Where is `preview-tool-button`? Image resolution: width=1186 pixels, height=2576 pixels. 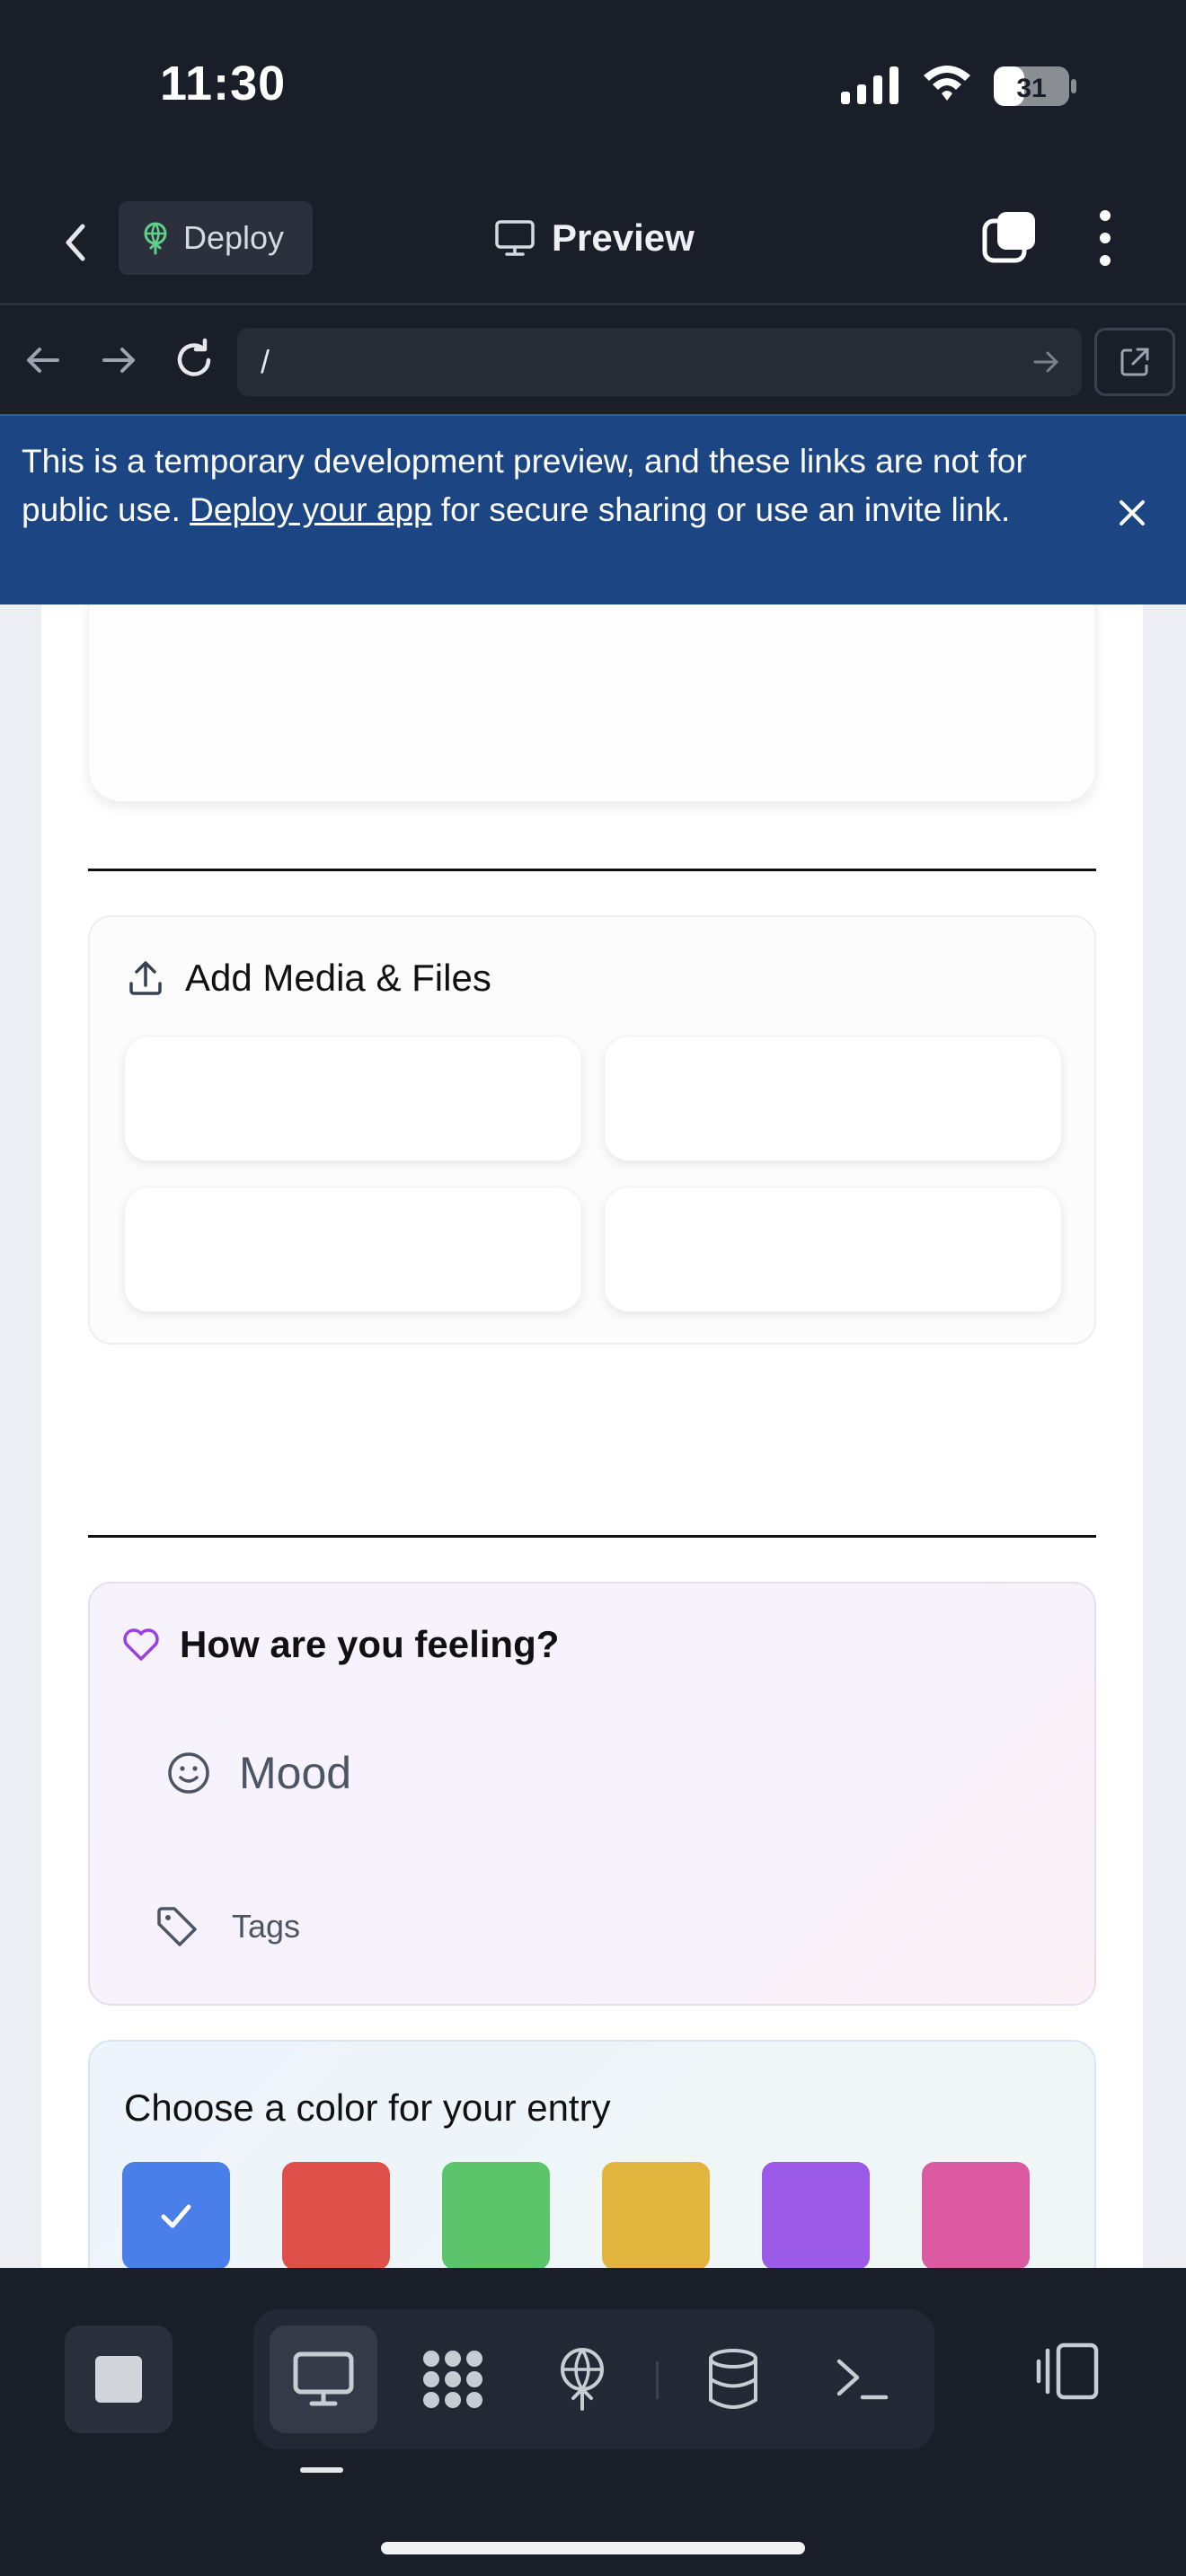 preview-tool-button is located at coordinates (323, 2379).